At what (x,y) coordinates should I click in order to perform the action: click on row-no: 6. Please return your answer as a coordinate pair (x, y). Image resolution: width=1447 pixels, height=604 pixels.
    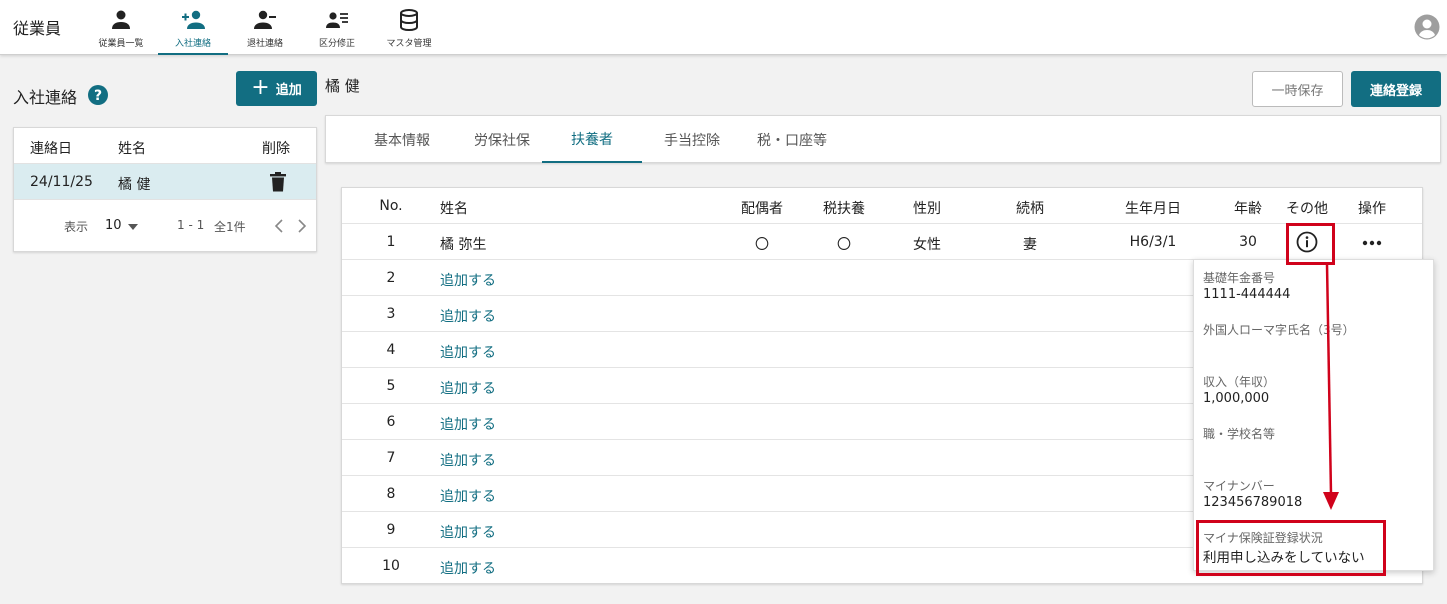
    Looking at the image, I should click on (391, 422).